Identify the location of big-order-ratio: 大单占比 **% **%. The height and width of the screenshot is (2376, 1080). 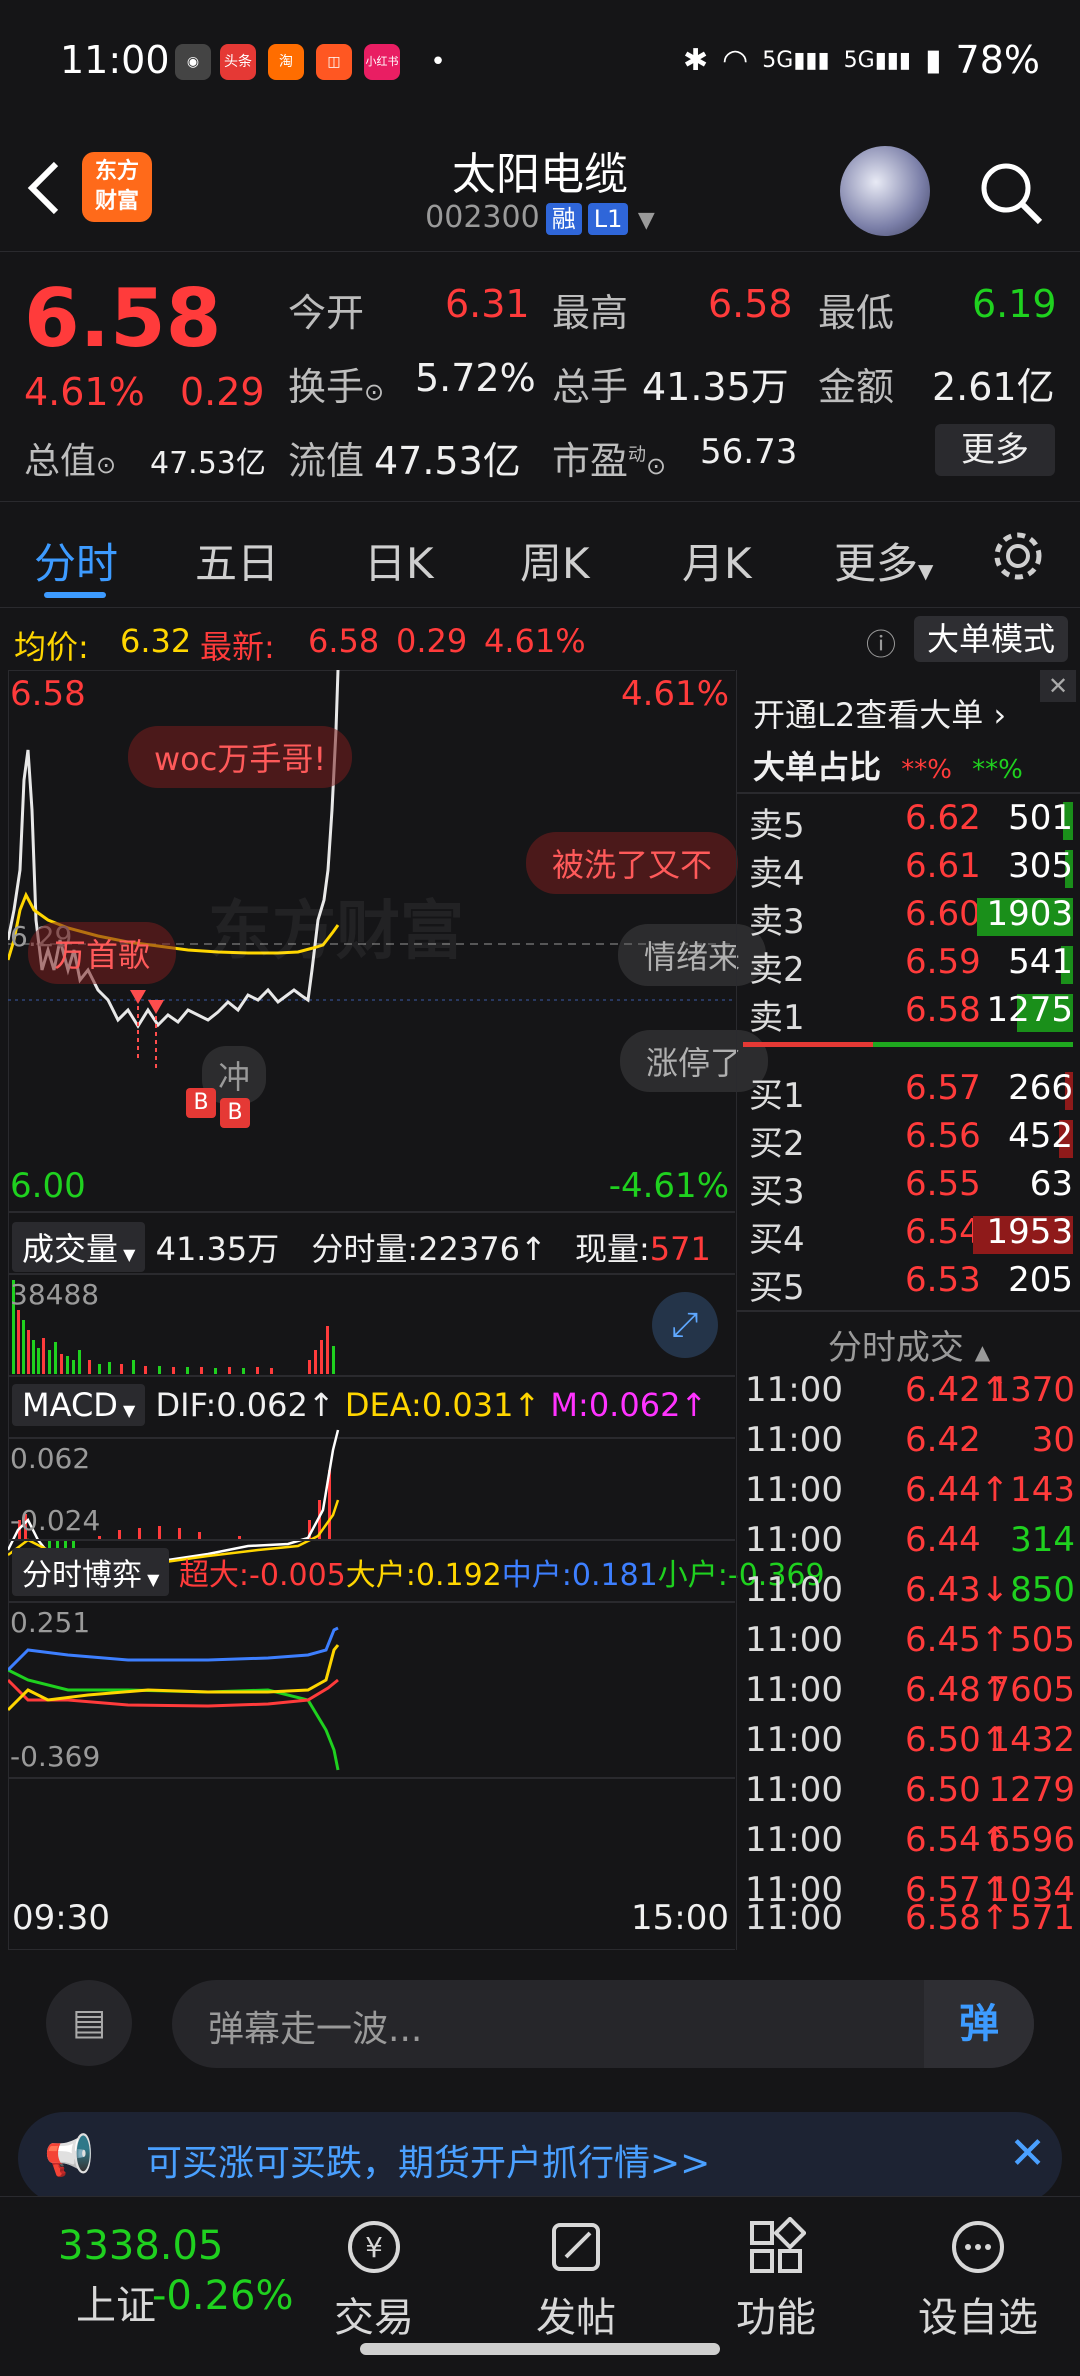
(888, 767).